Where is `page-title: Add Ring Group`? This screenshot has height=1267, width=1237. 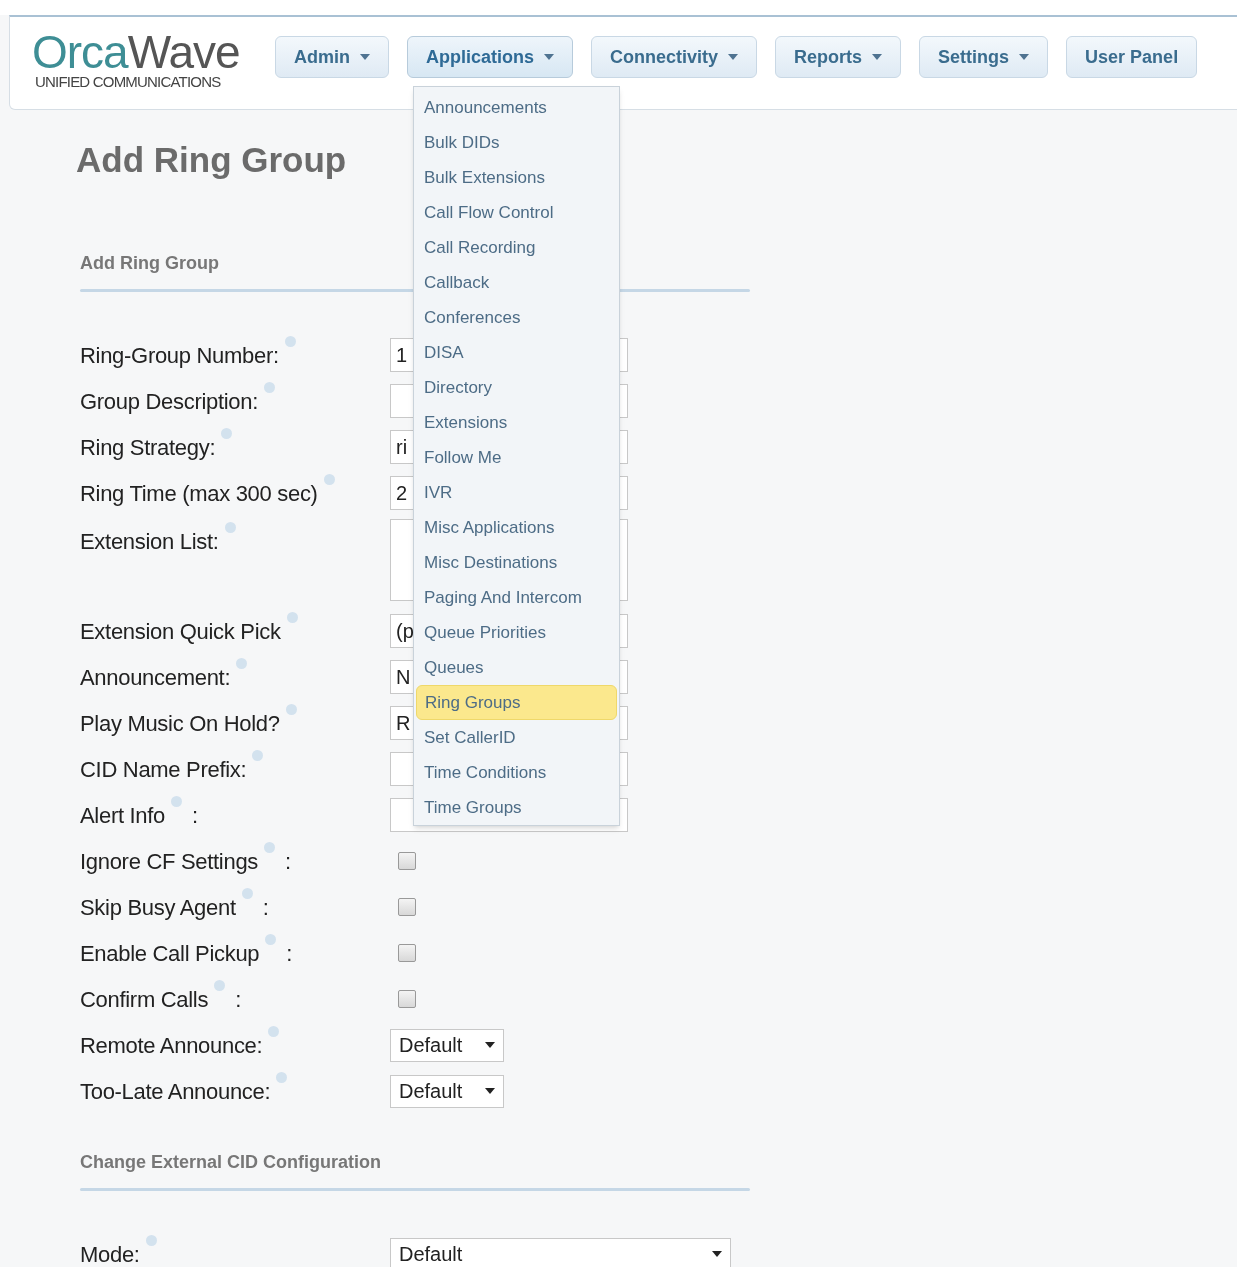 page-title: Add Ring Group is located at coordinates (211, 160).